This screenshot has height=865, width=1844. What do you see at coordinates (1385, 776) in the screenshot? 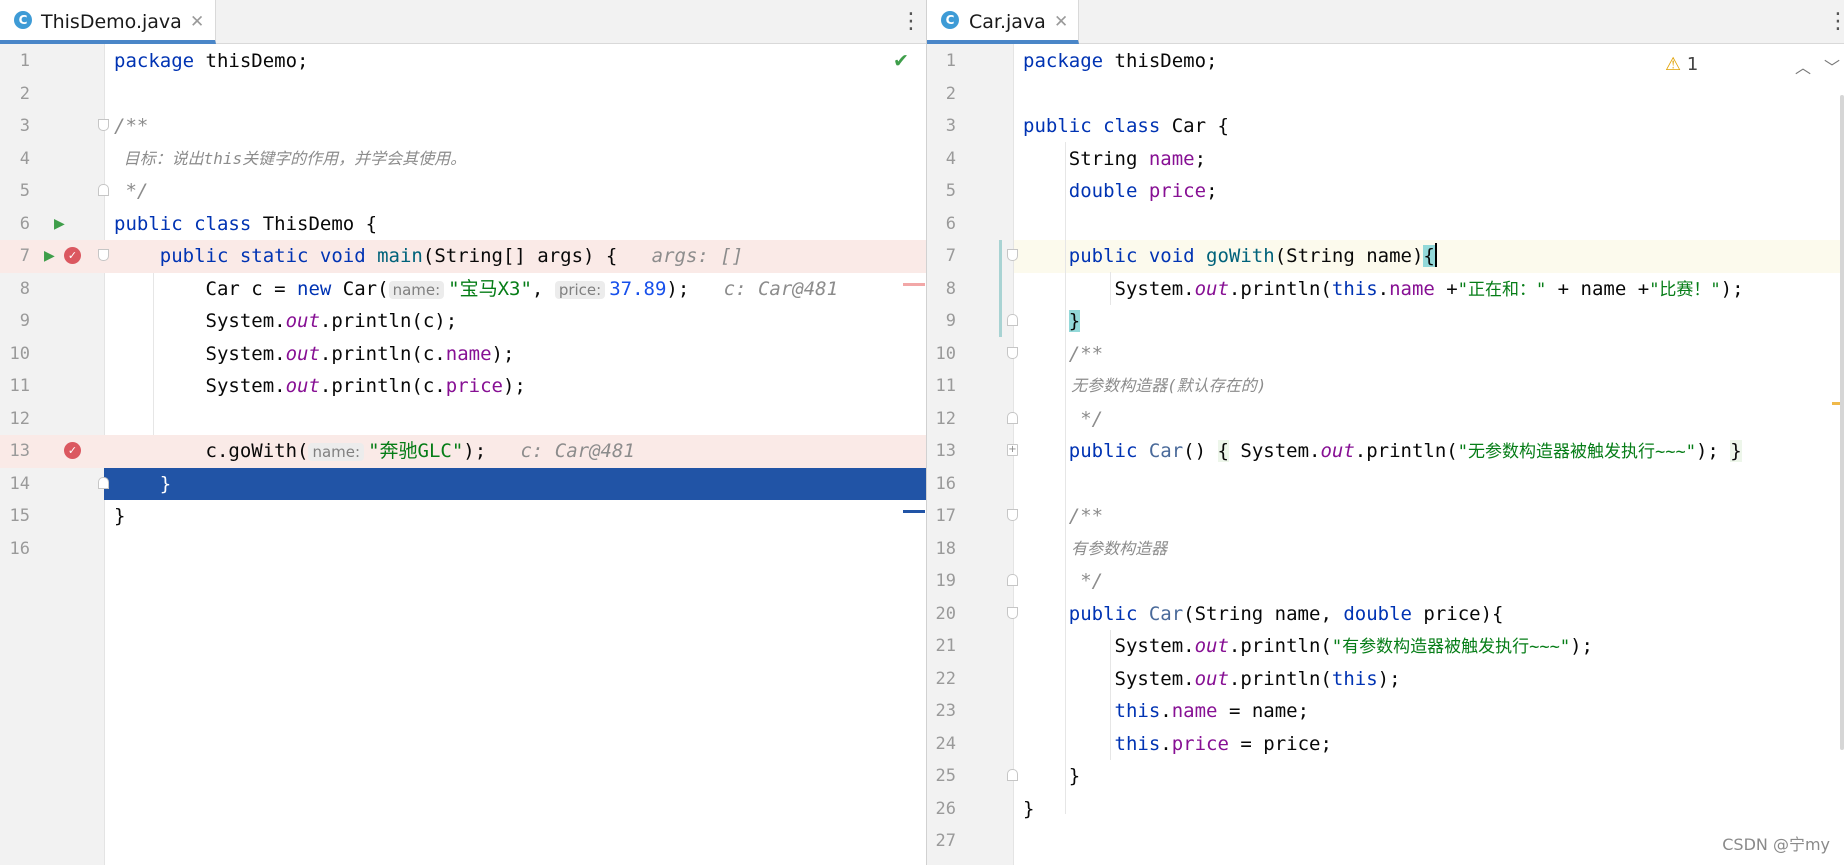
I see `code-line: 25 }` at bounding box center [1385, 776].